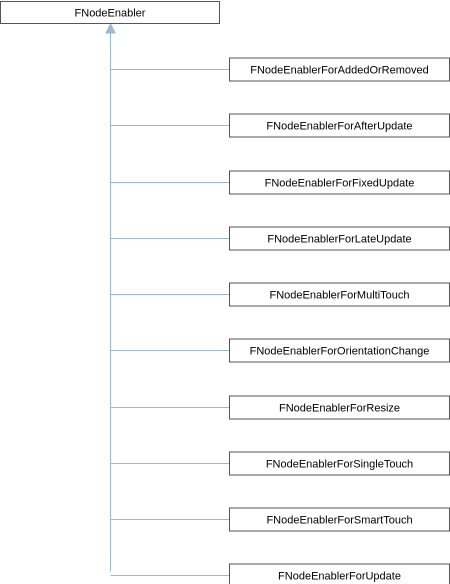 This screenshot has height=584, width=450. What do you see at coordinates (339, 577) in the screenshot?
I see `derived-class-label: FNodeEnablerForUpdate` at bounding box center [339, 577].